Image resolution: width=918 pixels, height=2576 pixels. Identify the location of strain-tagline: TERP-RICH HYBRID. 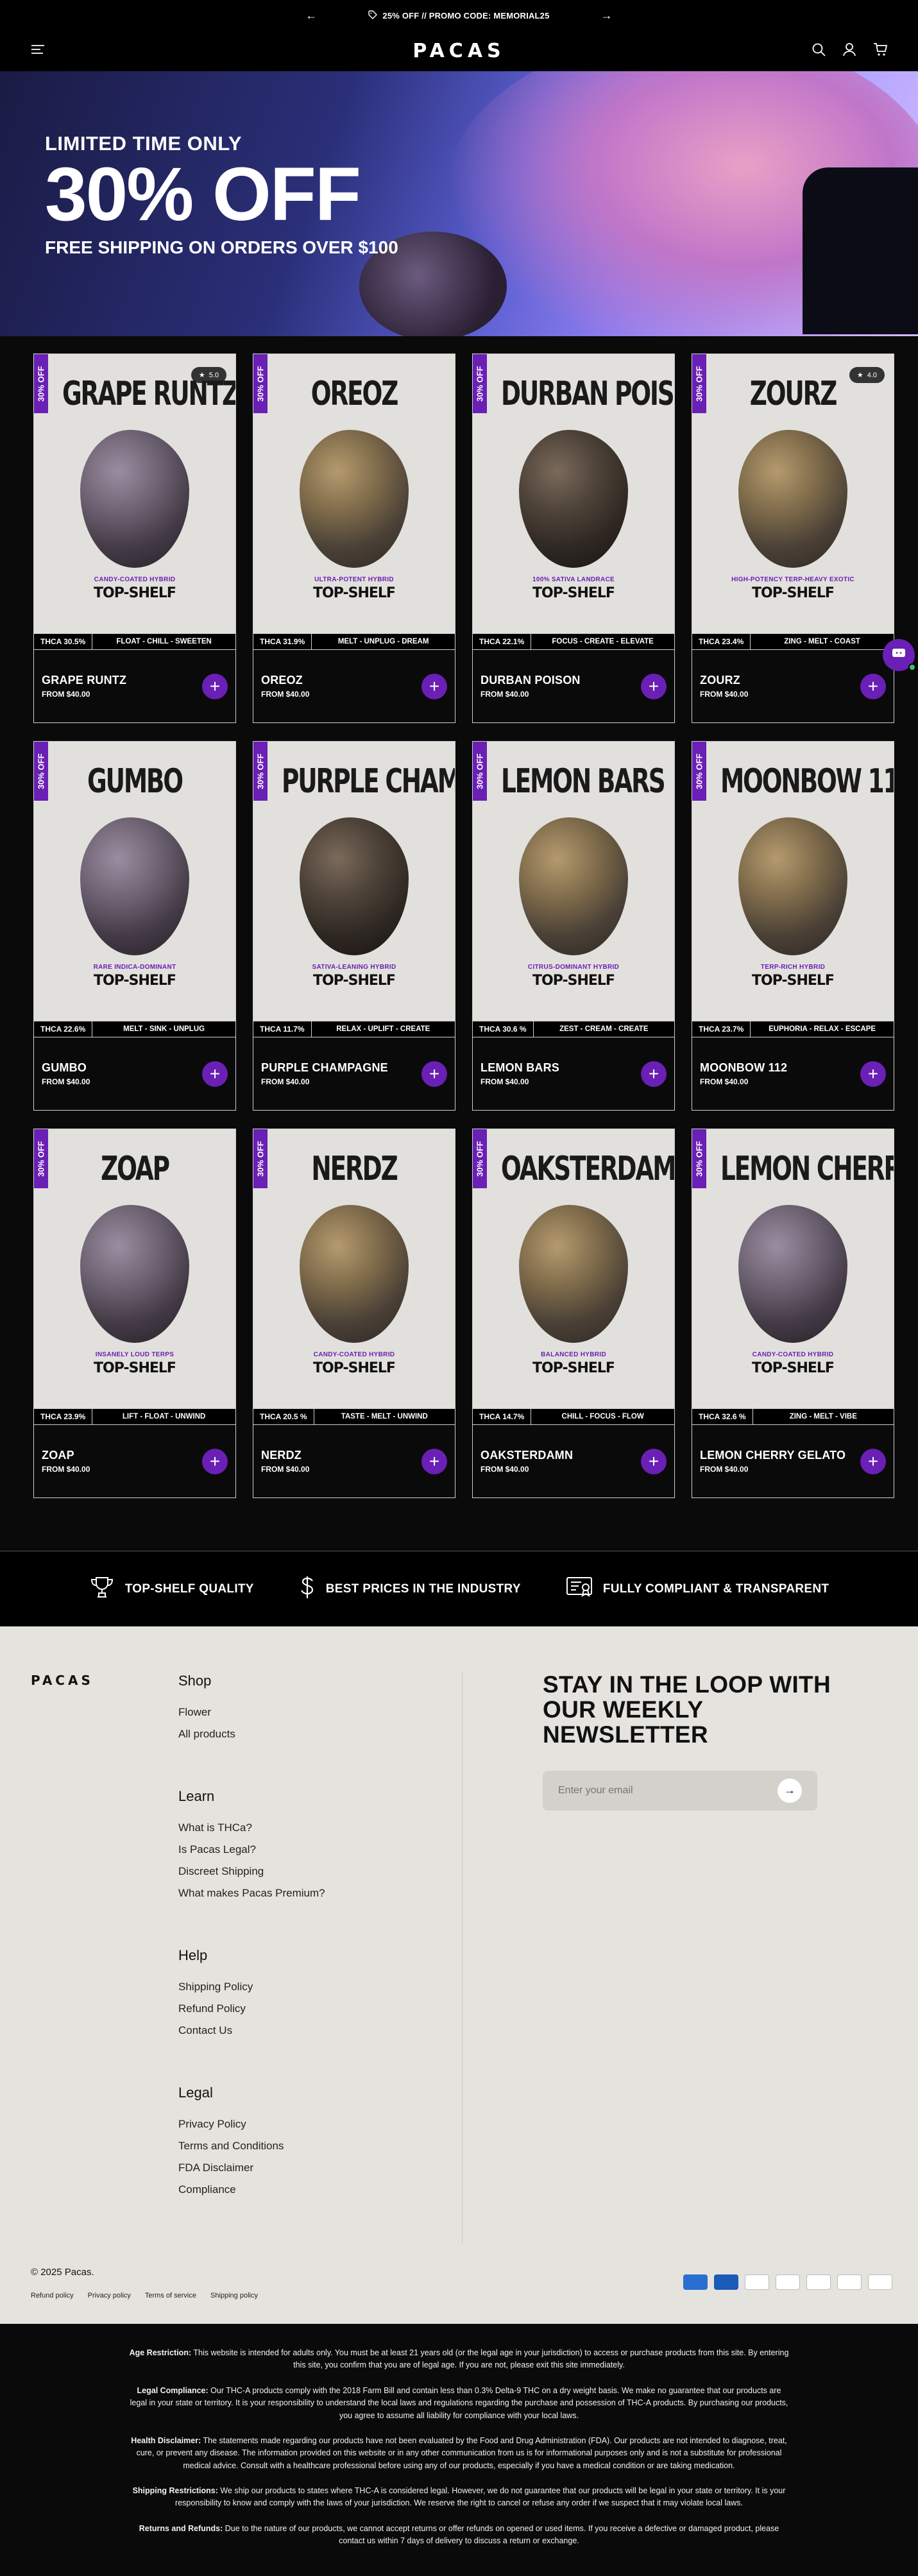
(793, 967).